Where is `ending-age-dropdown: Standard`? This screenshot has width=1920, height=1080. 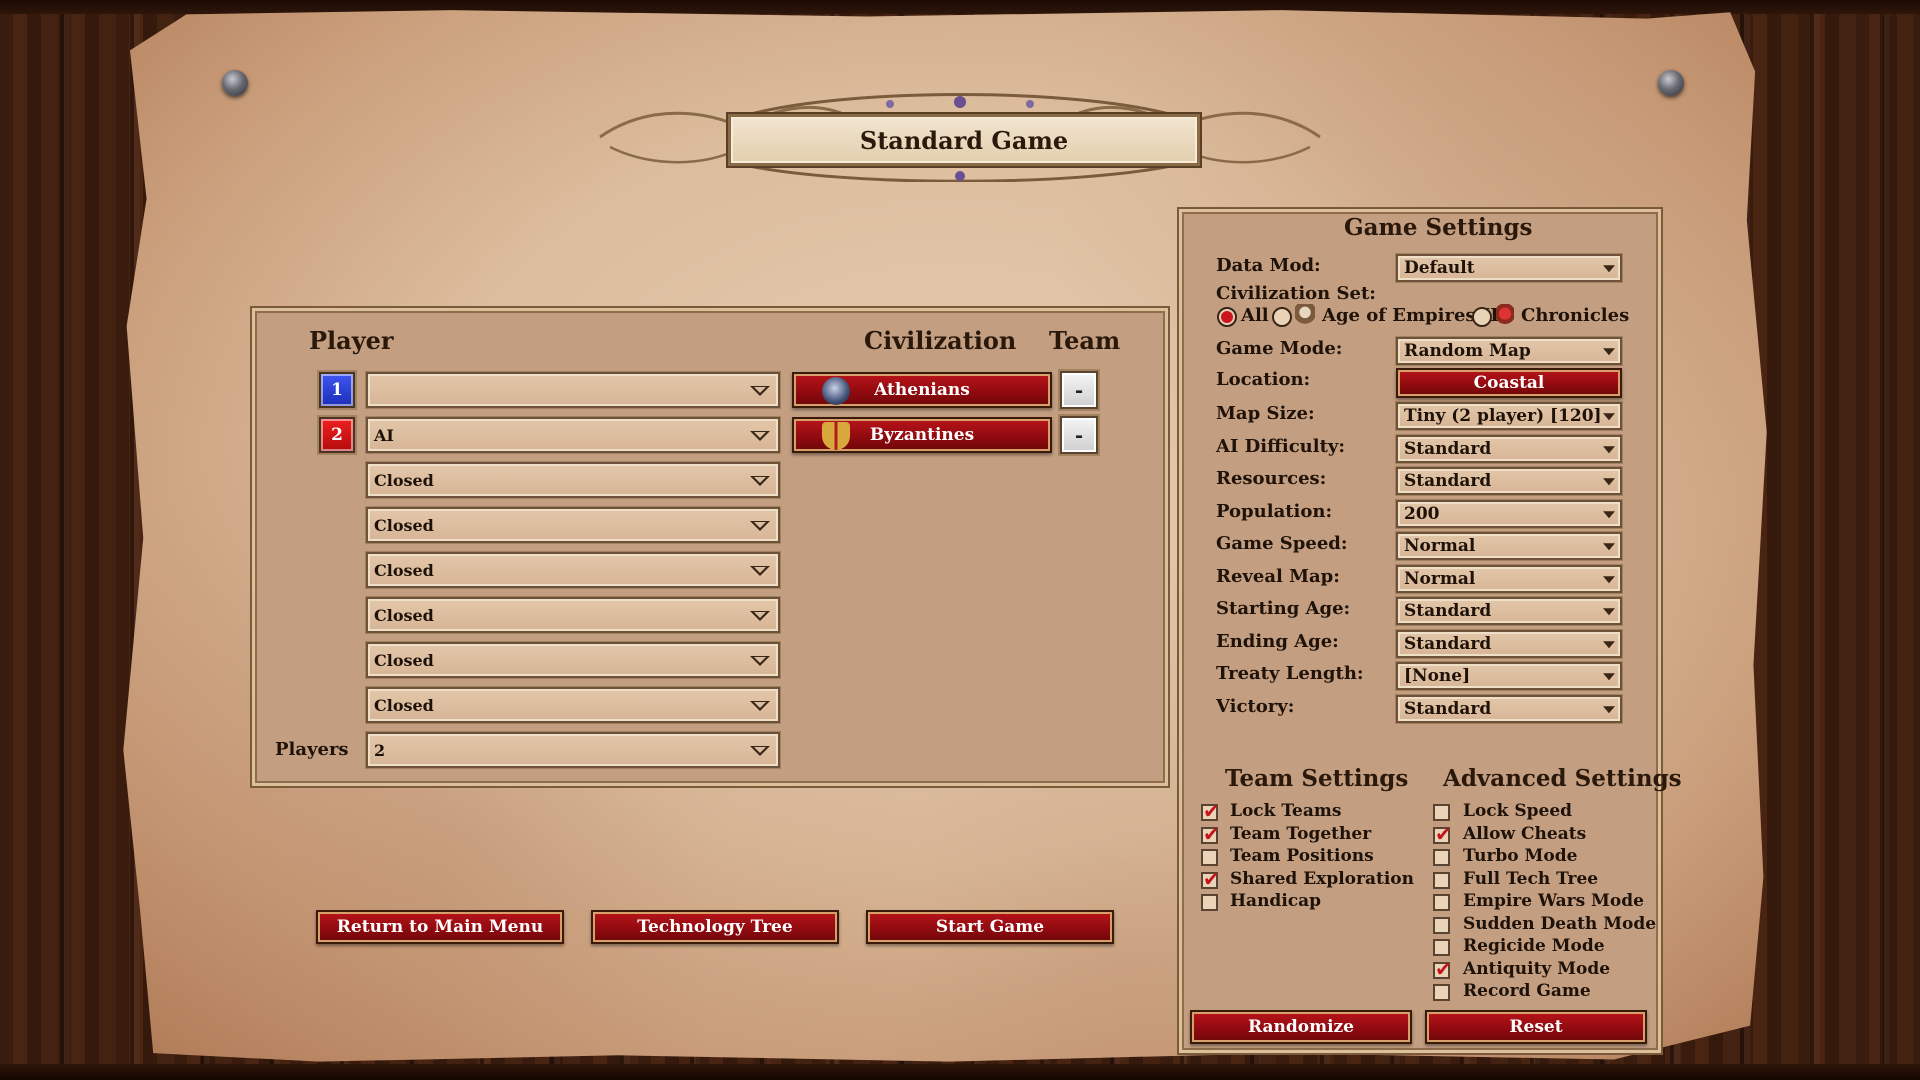 ending-age-dropdown: Standard is located at coordinates (1509, 644).